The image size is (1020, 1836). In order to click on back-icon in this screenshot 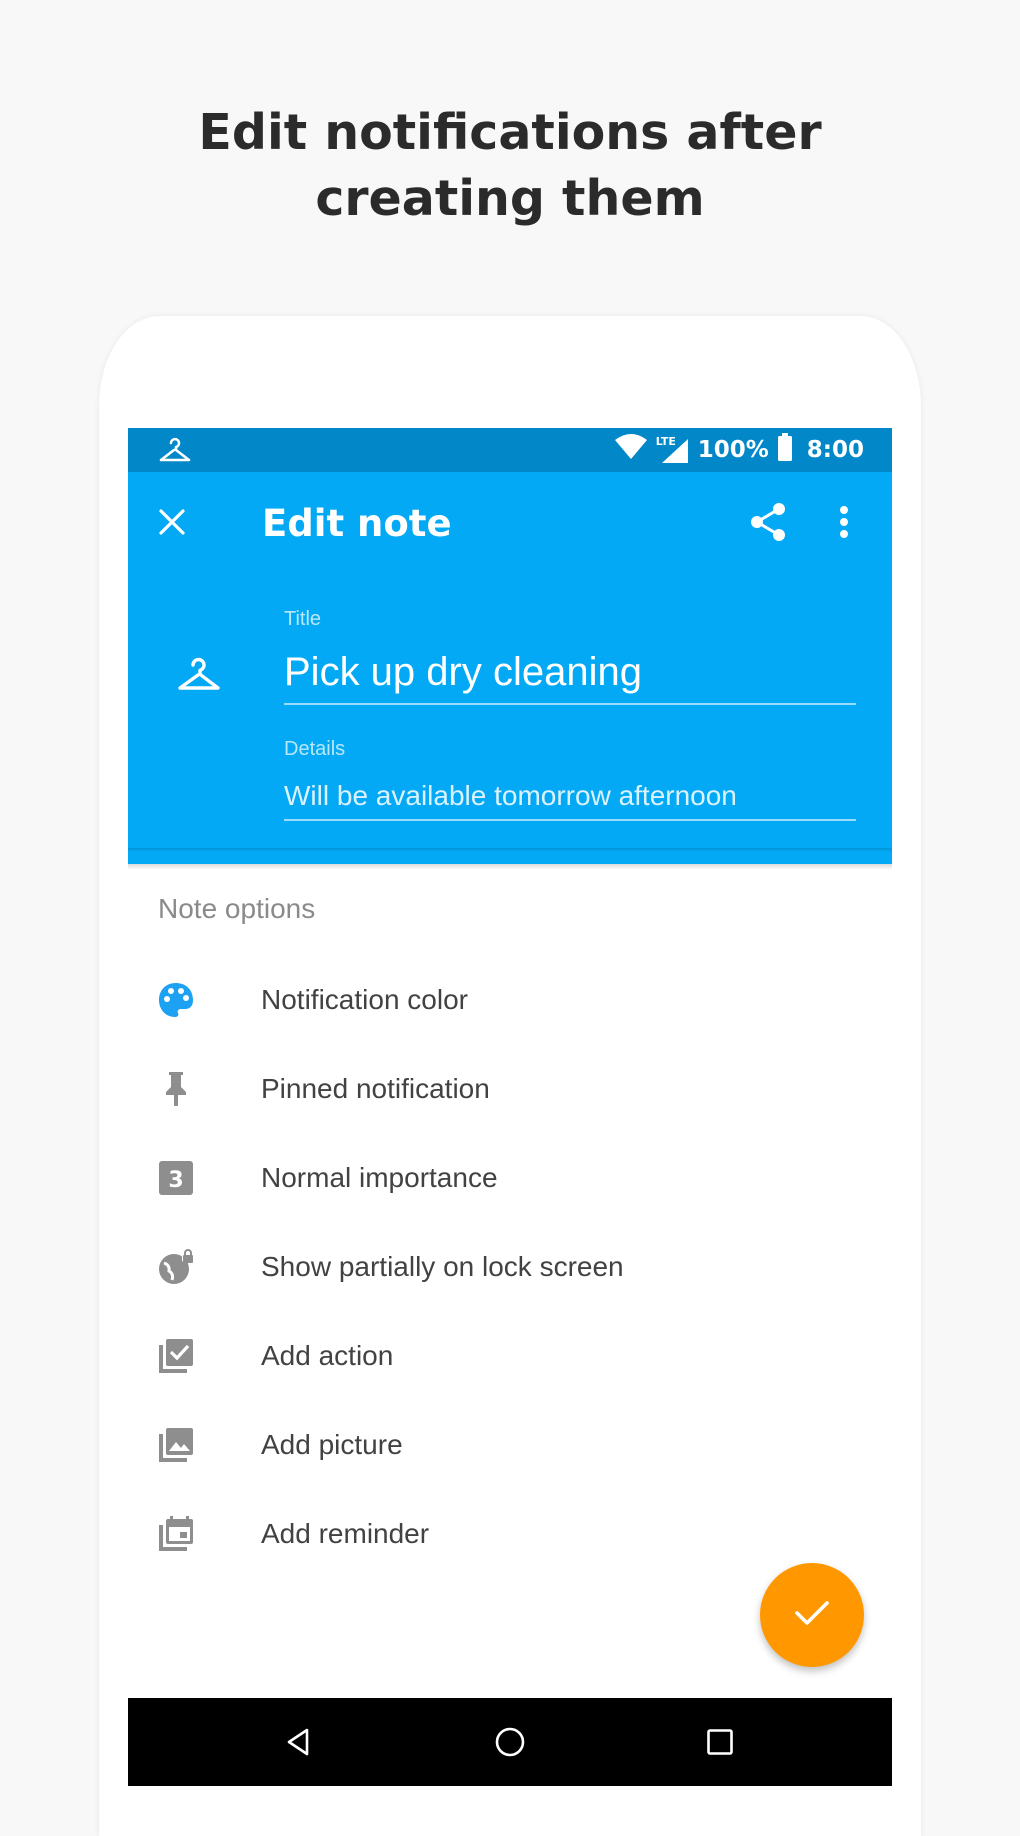, I will do `click(298, 1742)`.